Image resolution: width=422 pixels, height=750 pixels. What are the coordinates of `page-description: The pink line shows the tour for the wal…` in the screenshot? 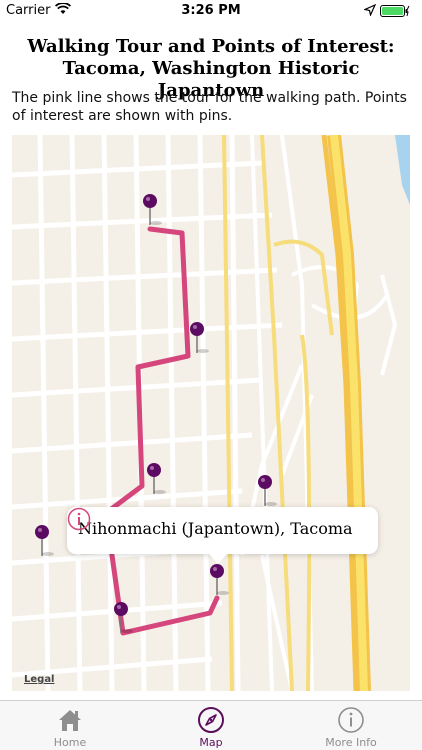 It's located at (209, 107).